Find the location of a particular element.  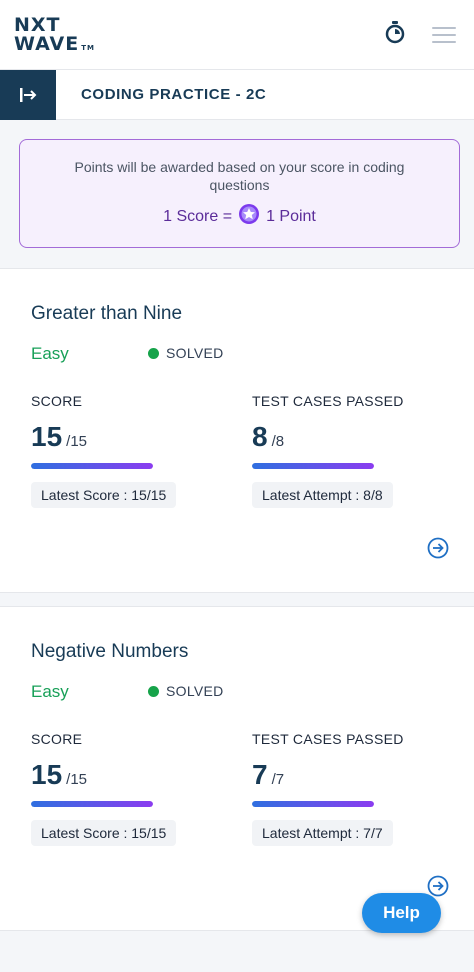

latest-attempt-pill: Latest Attempt : 8/8 is located at coordinates (322, 495).